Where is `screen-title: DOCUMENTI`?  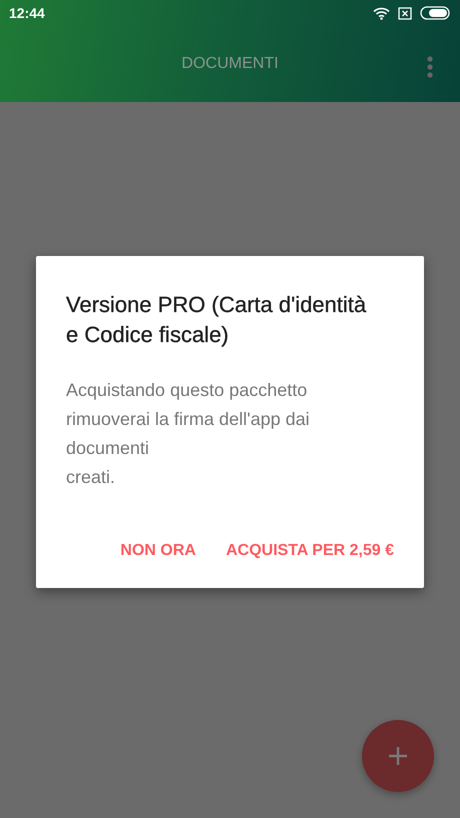
screen-title: DOCUMENTI is located at coordinates (230, 64).